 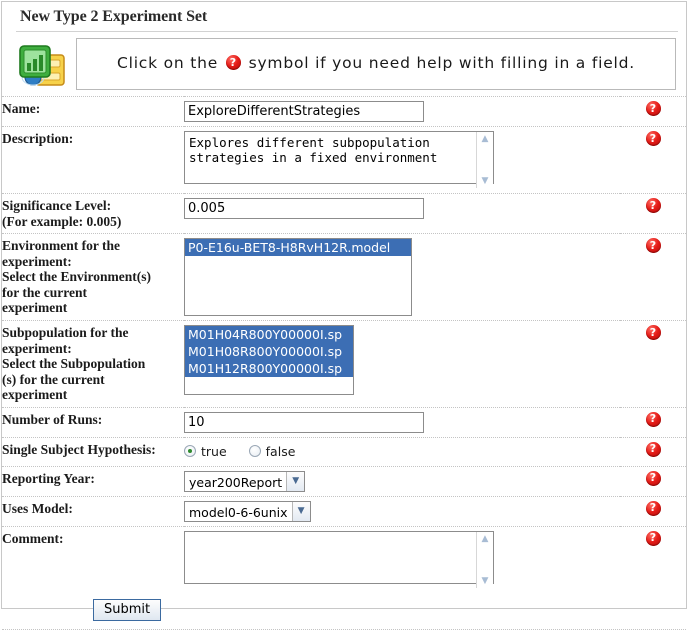 What do you see at coordinates (167, 63) in the screenshot?
I see `help-banner-text-before: Click on the` at bounding box center [167, 63].